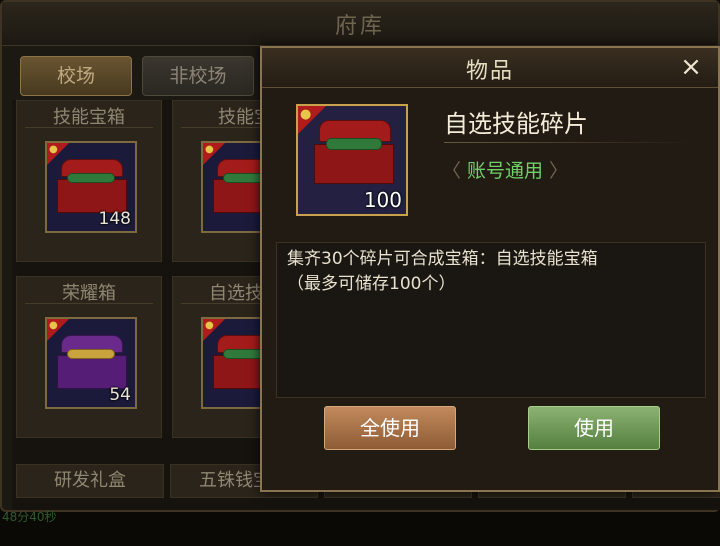 The image size is (720, 546). I want to click on storehouse-header: 府库, so click(360, 24).